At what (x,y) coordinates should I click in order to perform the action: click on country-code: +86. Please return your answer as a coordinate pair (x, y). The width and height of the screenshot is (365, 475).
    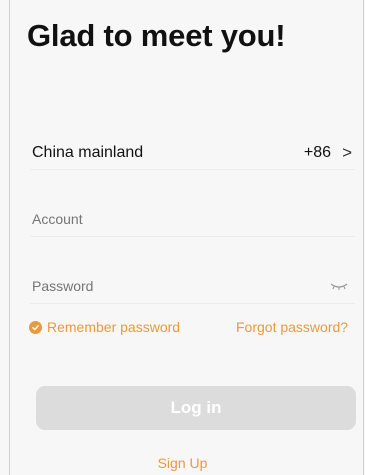
    Looking at the image, I should click on (317, 152).